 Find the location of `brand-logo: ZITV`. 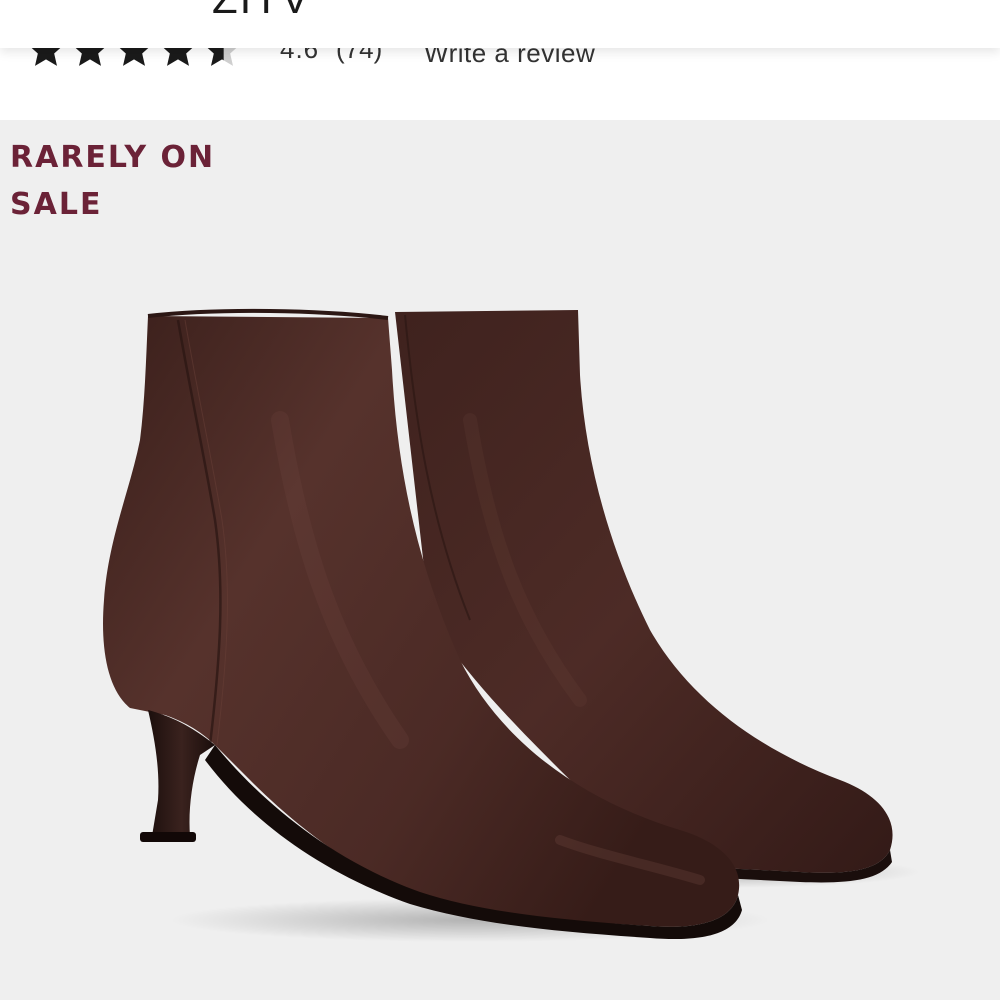

brand-logo: ZITV is located at coordinates (261, 10).